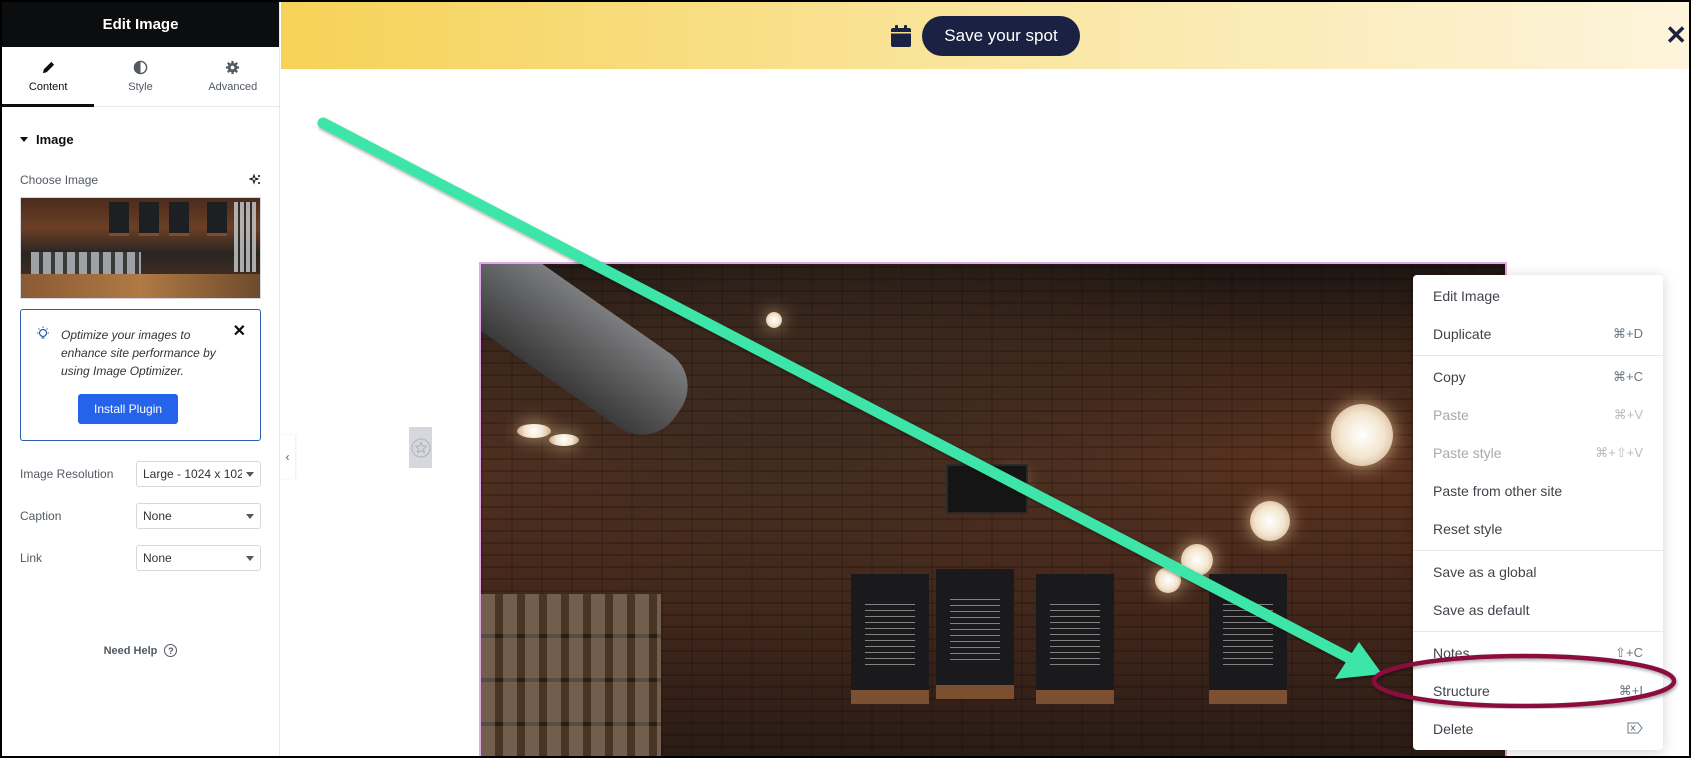  I want to click on menu-item-structure: Structure ⌘+I, so click(1538, 691).